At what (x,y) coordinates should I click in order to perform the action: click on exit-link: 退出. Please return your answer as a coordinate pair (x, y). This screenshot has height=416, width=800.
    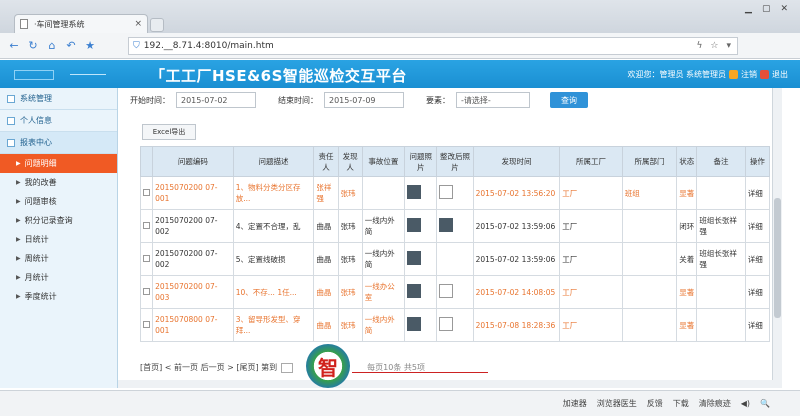
    Looking at the image, I should click on (780, 74).